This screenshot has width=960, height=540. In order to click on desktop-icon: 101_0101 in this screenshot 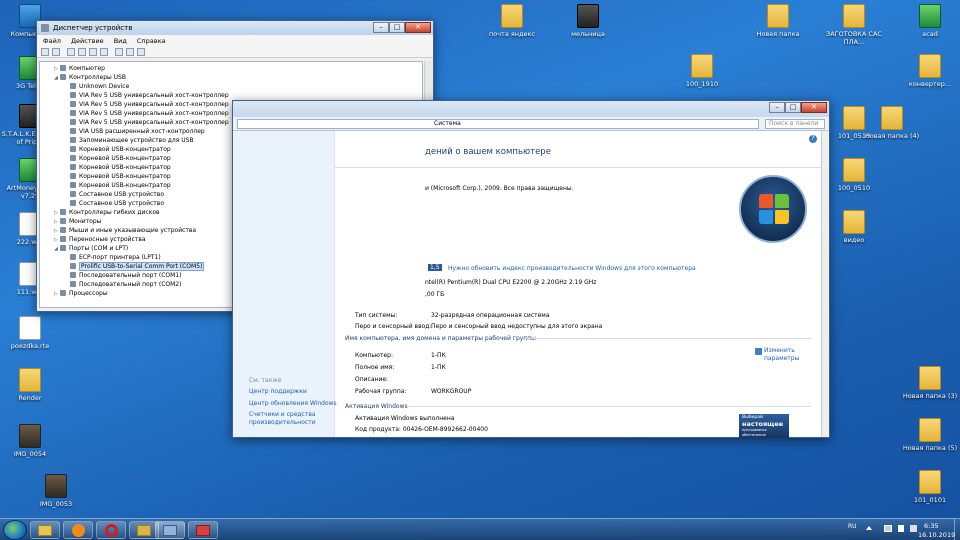, I will do `click(930, 487)`.